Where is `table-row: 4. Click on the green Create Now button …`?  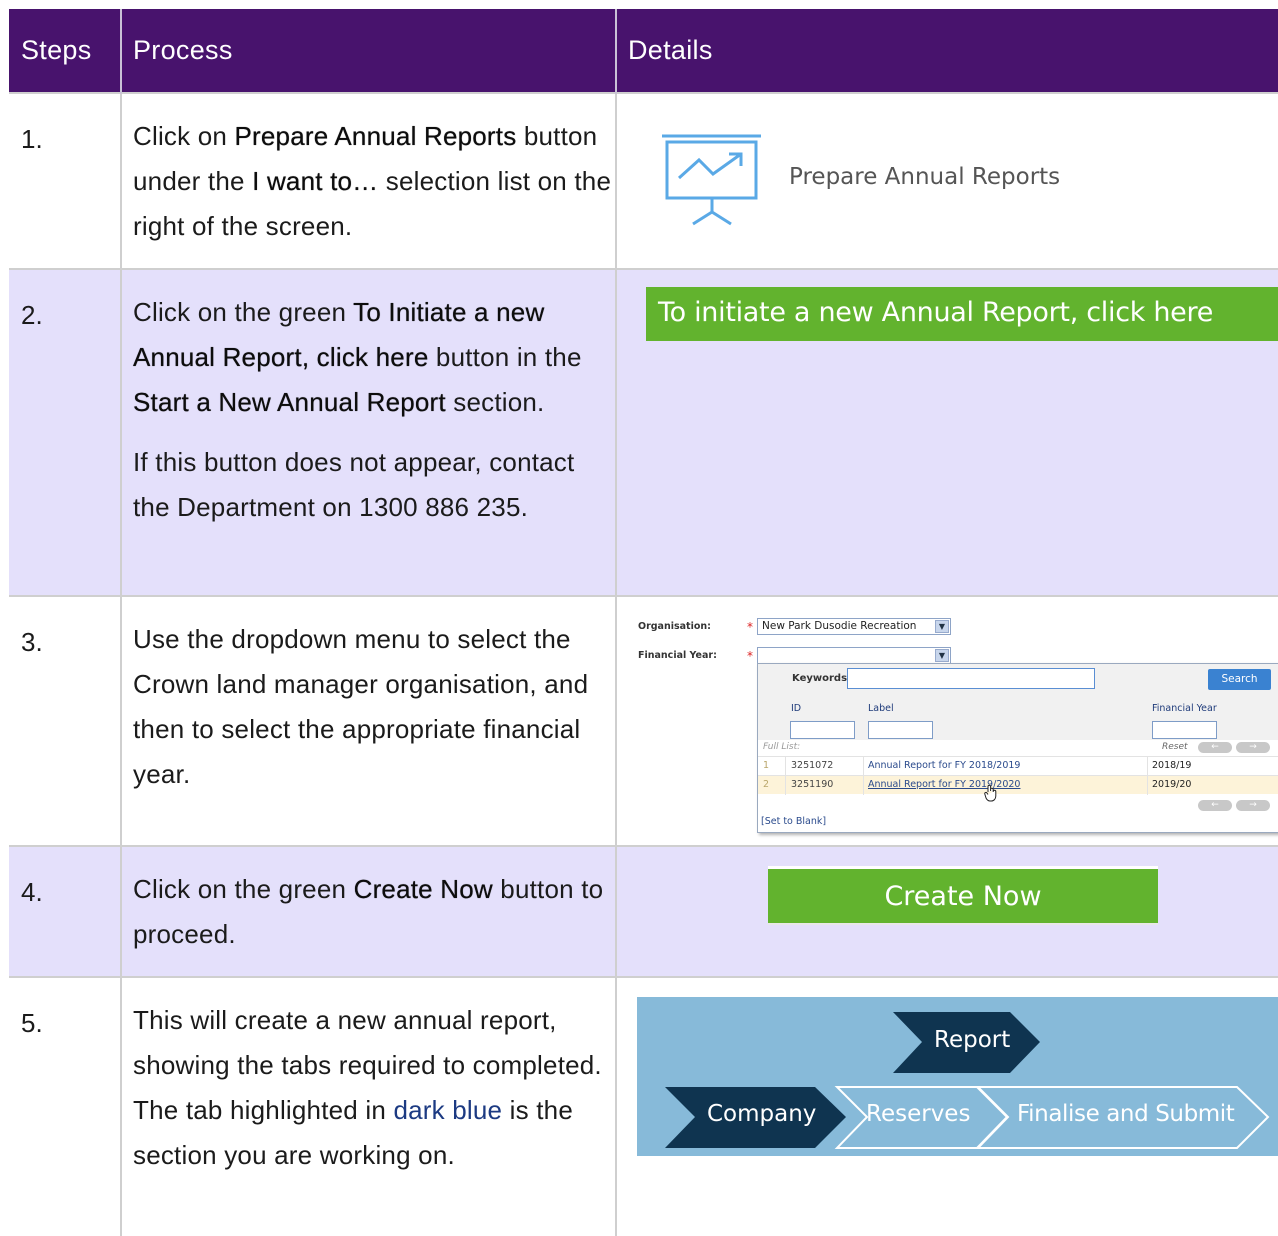 table-row: 4. Click on the green Create Now button … is located at coordinates (643, 912).